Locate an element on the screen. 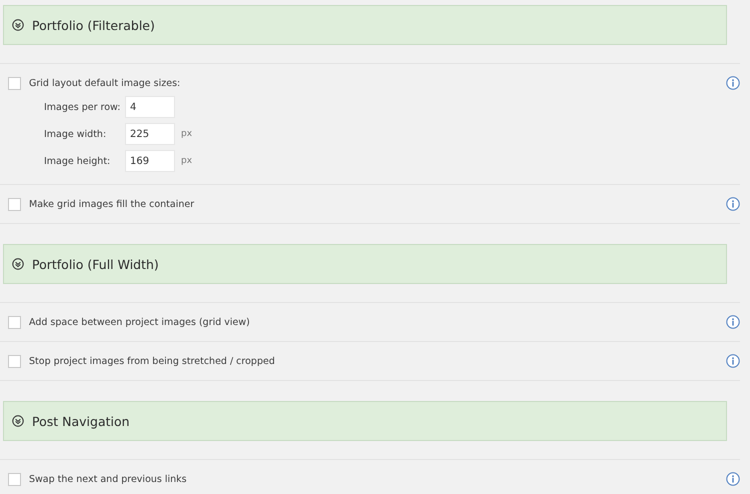 This screenshot has width=750, height=494. section-title: Portfolio (Filterable) is located at coordinates (93, 25).